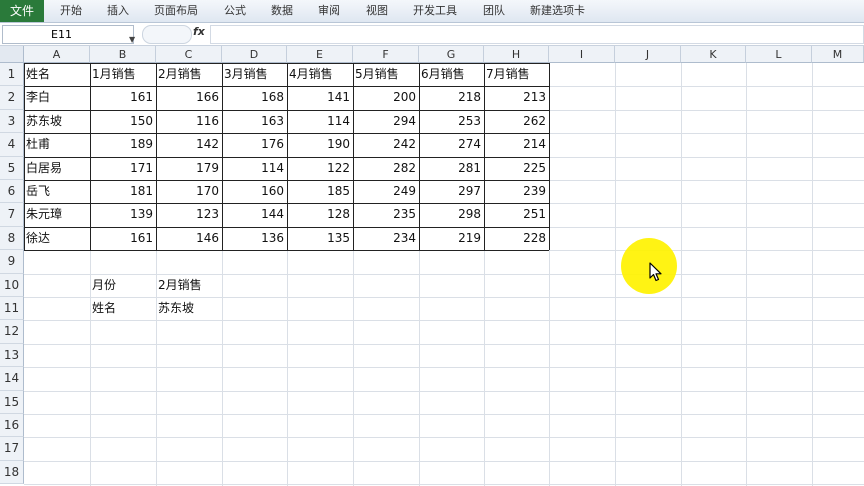  I want to click on sales-cell: 168, so click(254, 97).